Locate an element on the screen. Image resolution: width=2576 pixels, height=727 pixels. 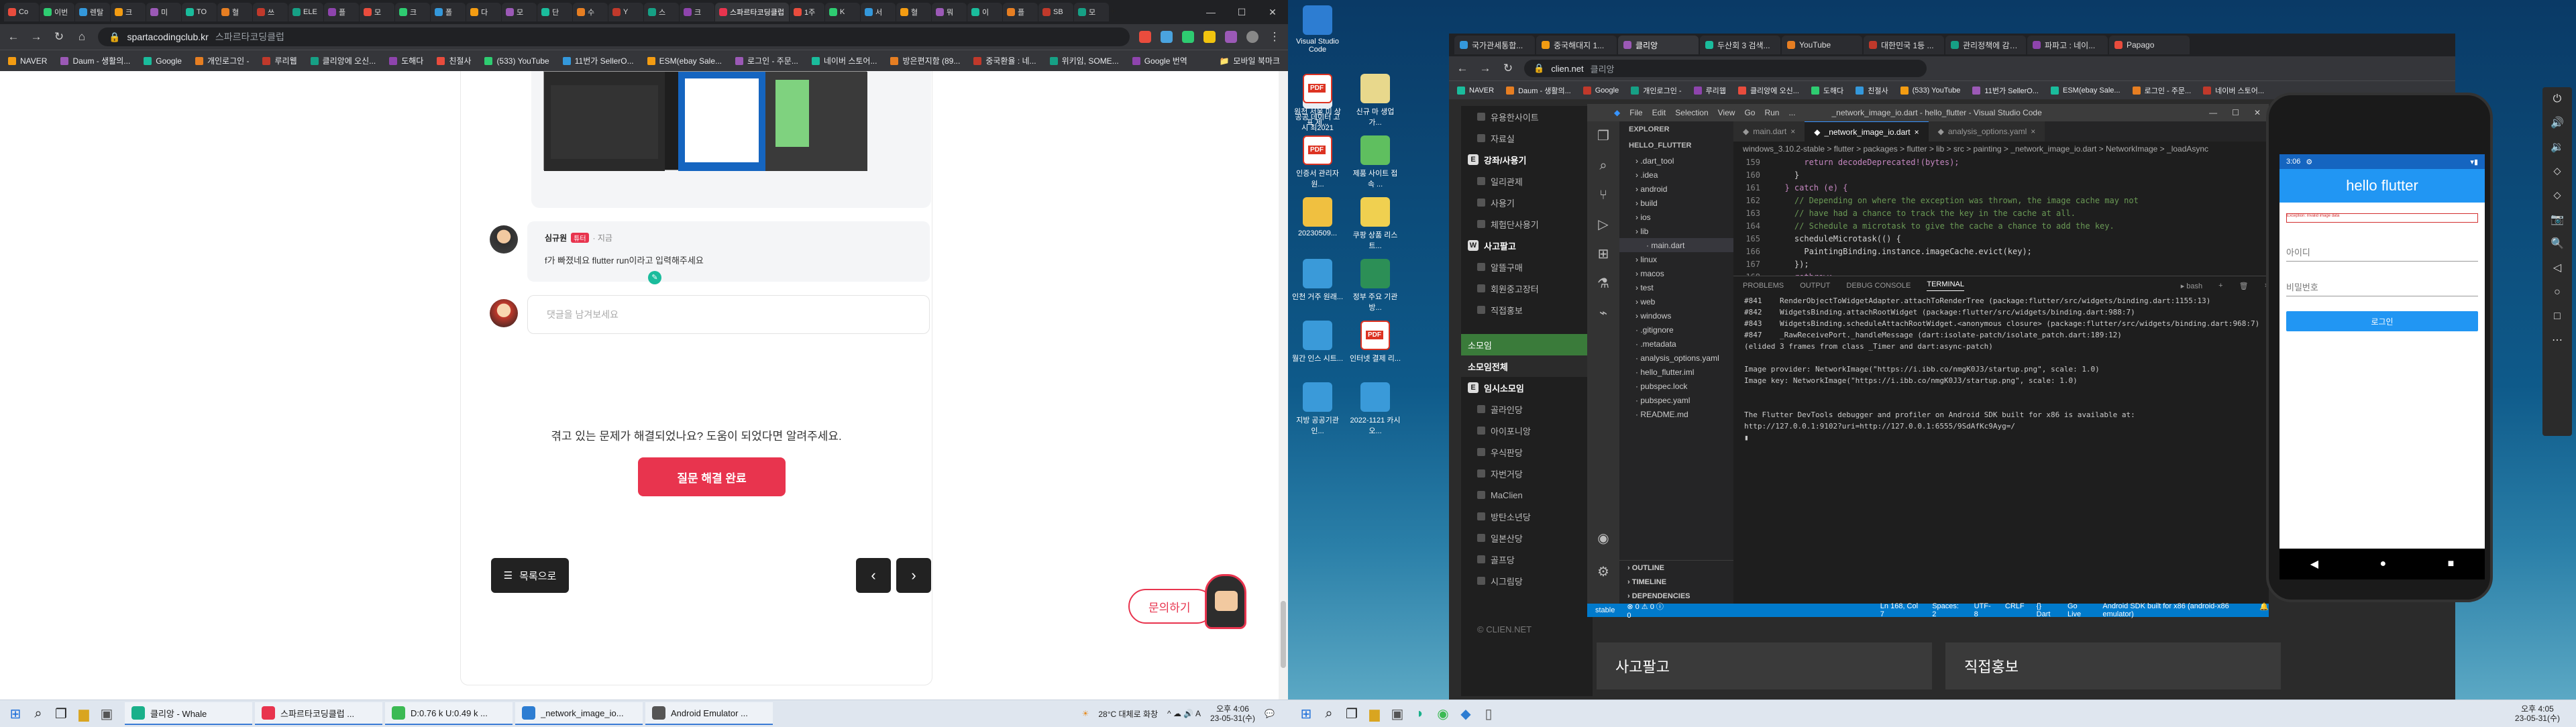
sidebar-section-header: E 임시소모임 is located at coordinates (1527, 387).